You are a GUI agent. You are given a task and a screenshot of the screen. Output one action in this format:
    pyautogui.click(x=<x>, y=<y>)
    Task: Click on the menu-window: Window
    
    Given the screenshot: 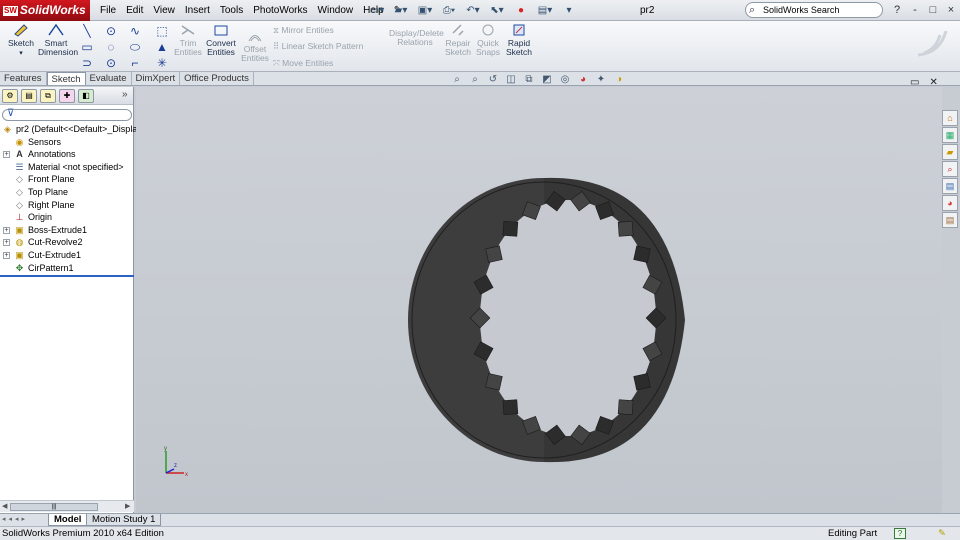 What is the action you would take?
    pyautogui.click(x=336, y=10)
    